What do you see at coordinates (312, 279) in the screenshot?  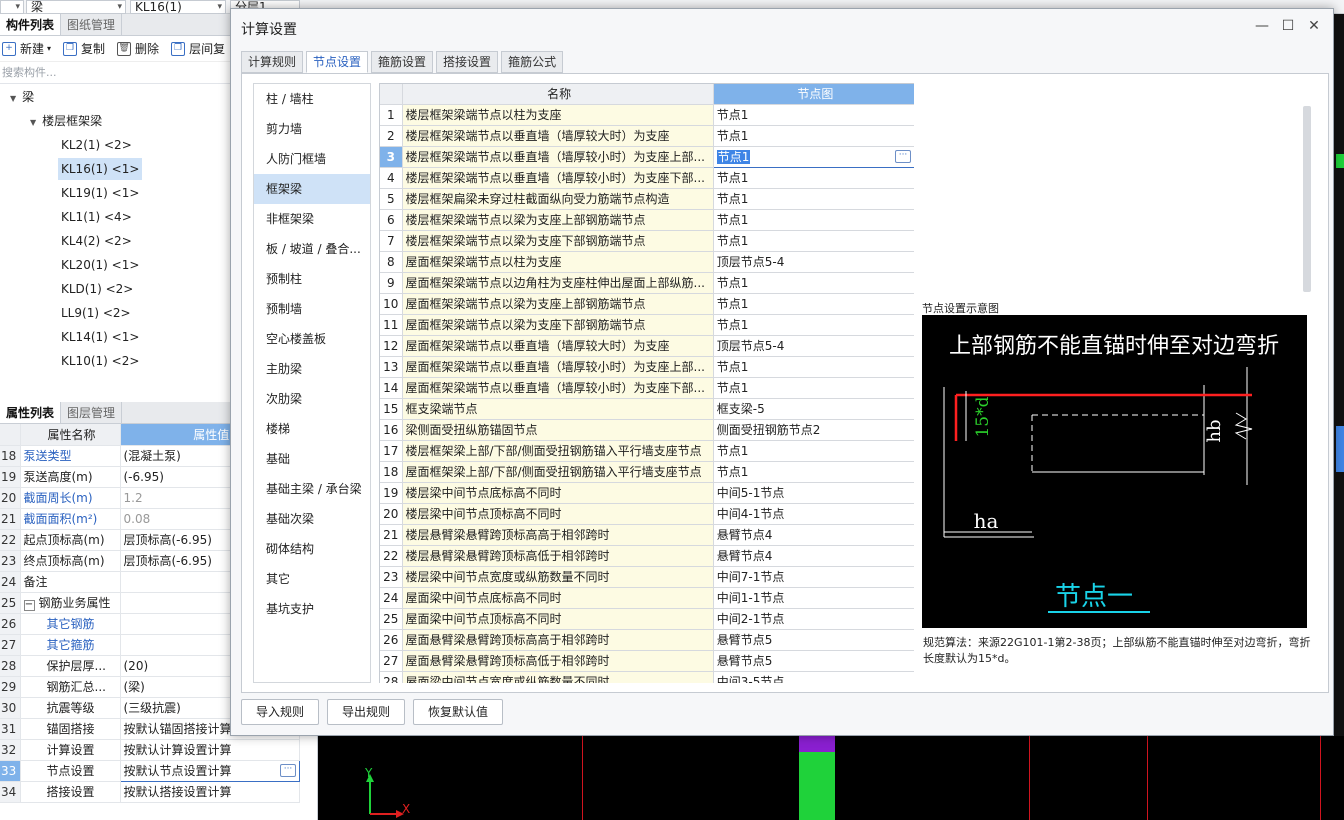 I see `category-item: 预制柱` at bounding box center [312, 279].